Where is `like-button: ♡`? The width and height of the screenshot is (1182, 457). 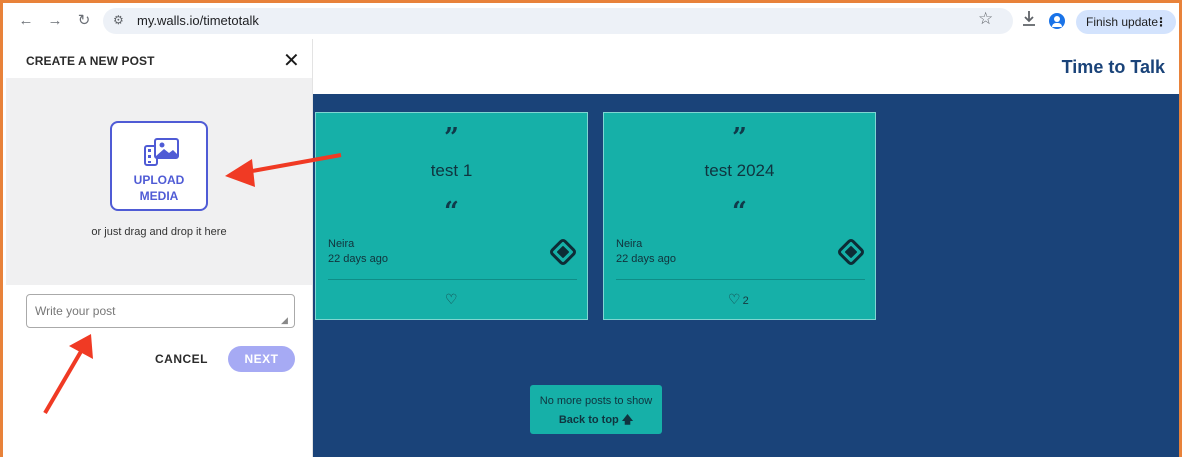
like-button: ♡ is located at coordinates (452, 299).